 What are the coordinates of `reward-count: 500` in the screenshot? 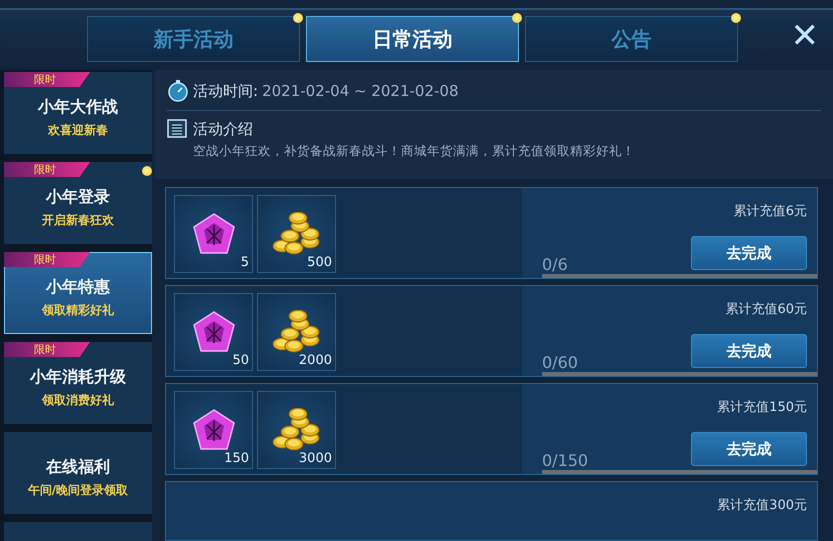 It's located at (319, 262).